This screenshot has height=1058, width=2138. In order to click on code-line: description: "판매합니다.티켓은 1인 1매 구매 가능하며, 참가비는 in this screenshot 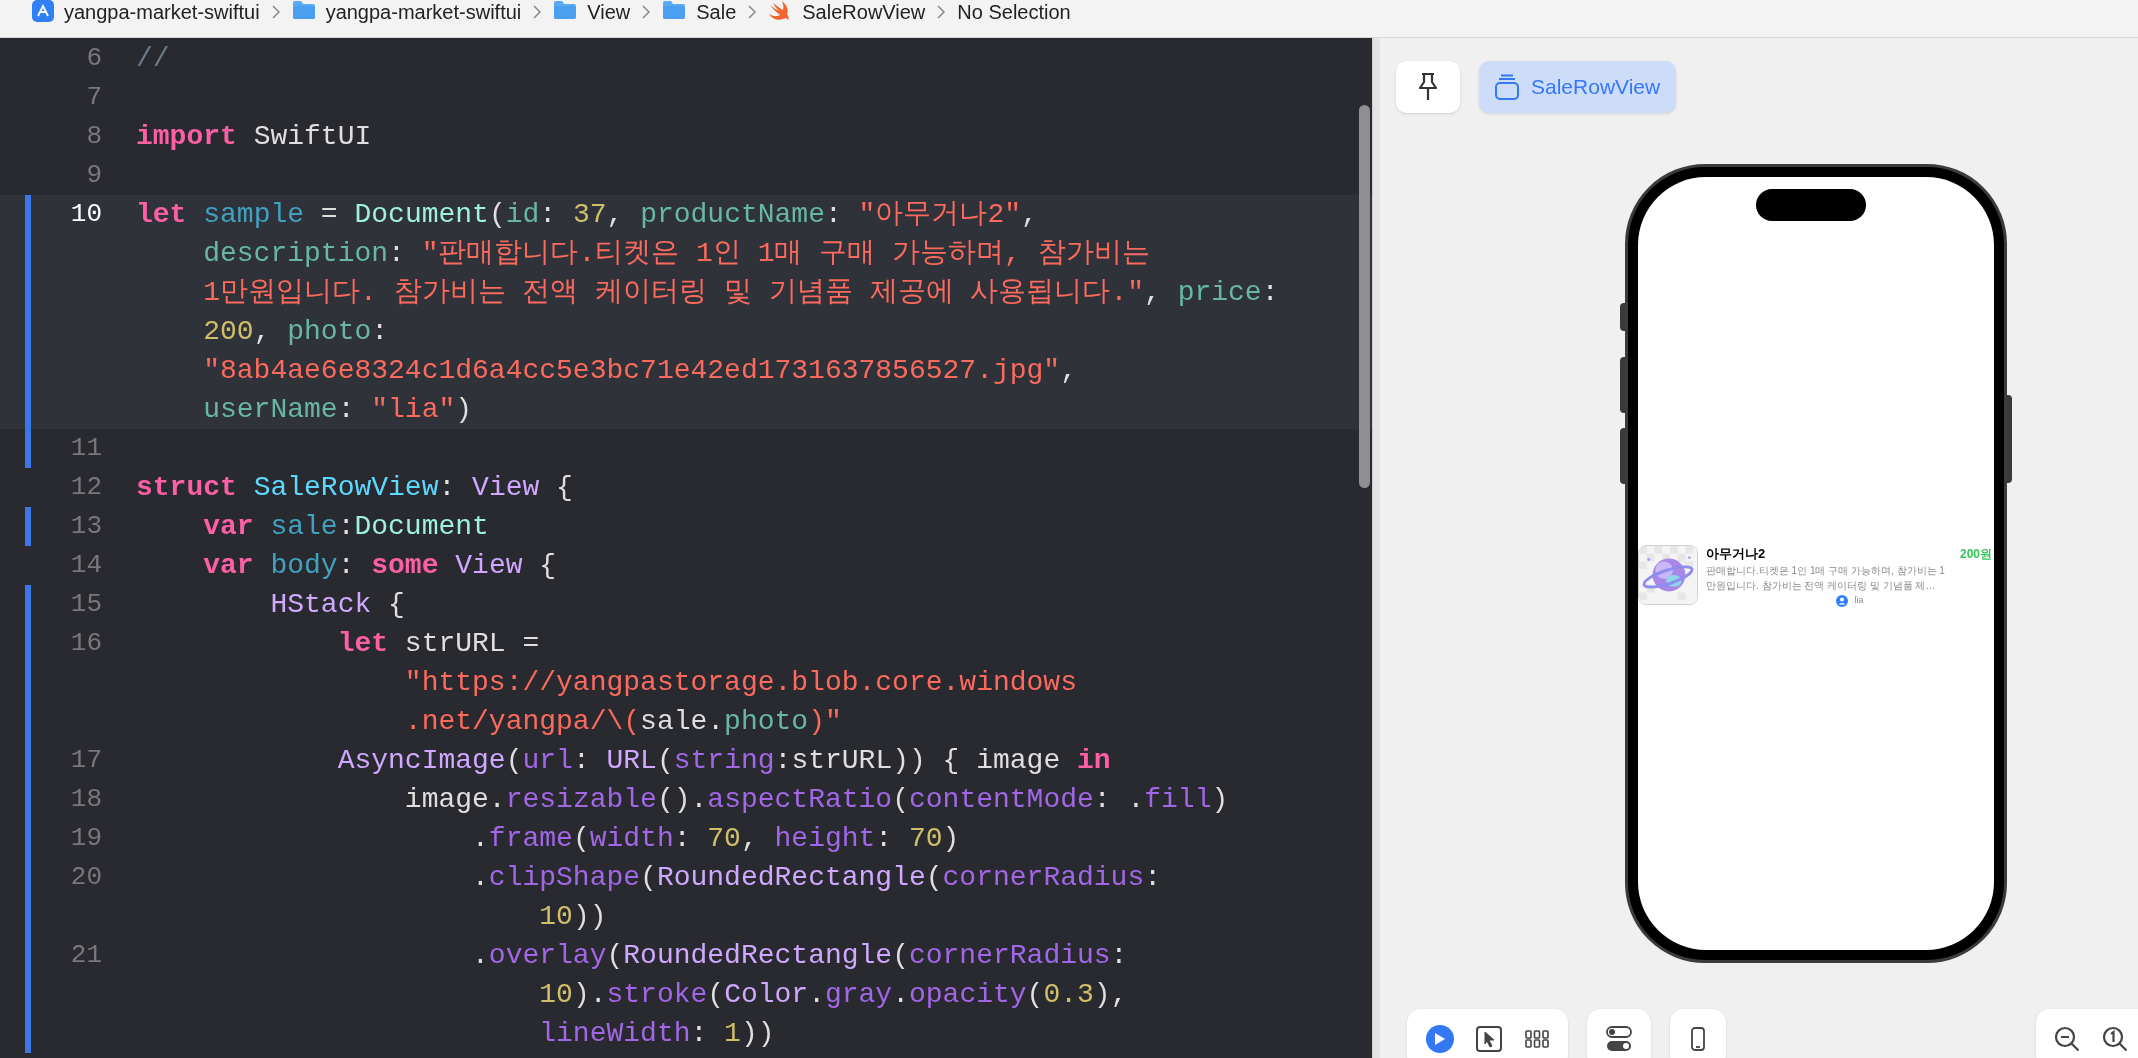, I will do `click(676, 254)`.